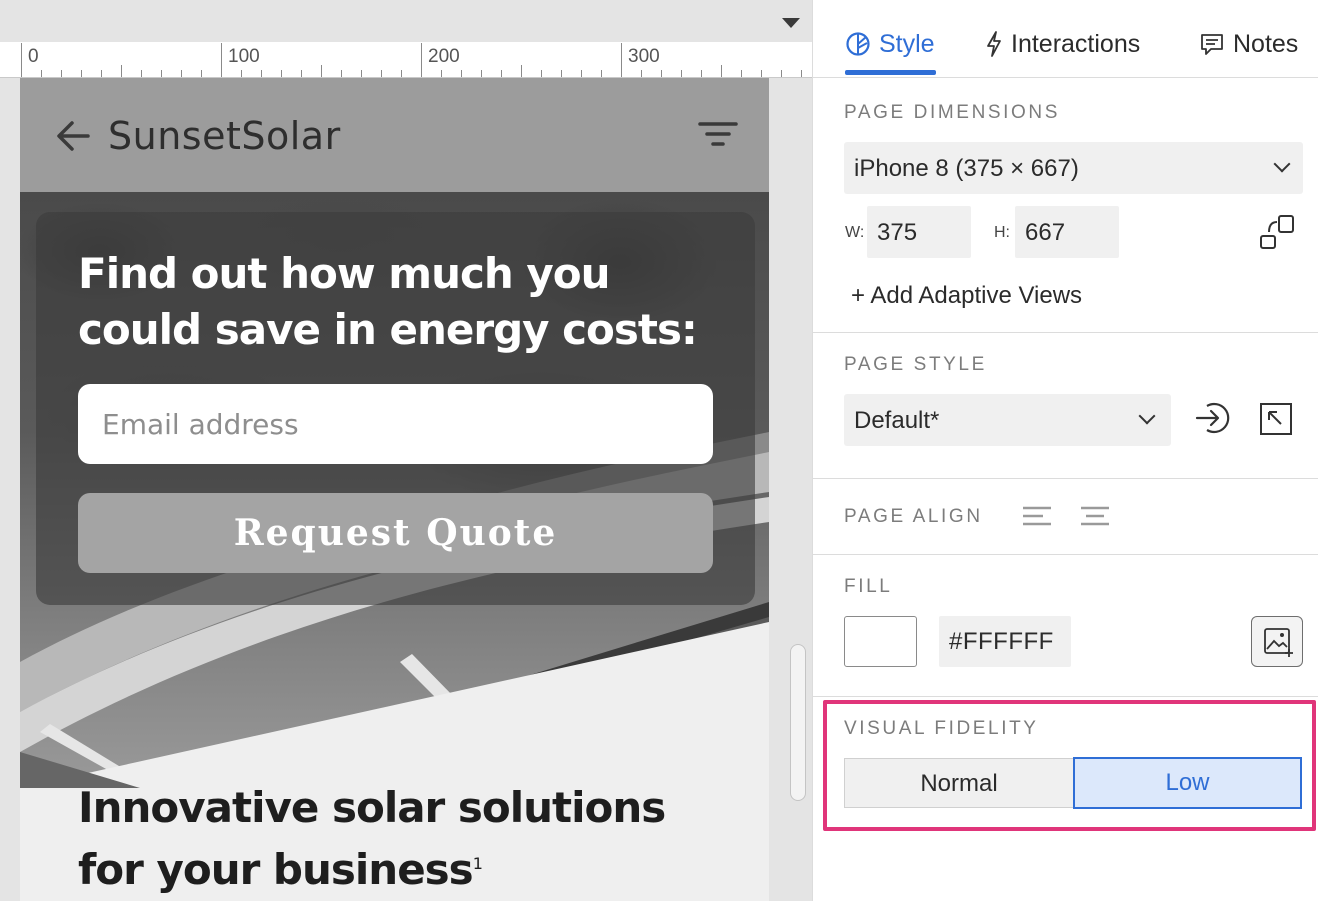  Describe the element at coordinates (1212, 44) in the screenshot. I see `comment-icon` at that location.